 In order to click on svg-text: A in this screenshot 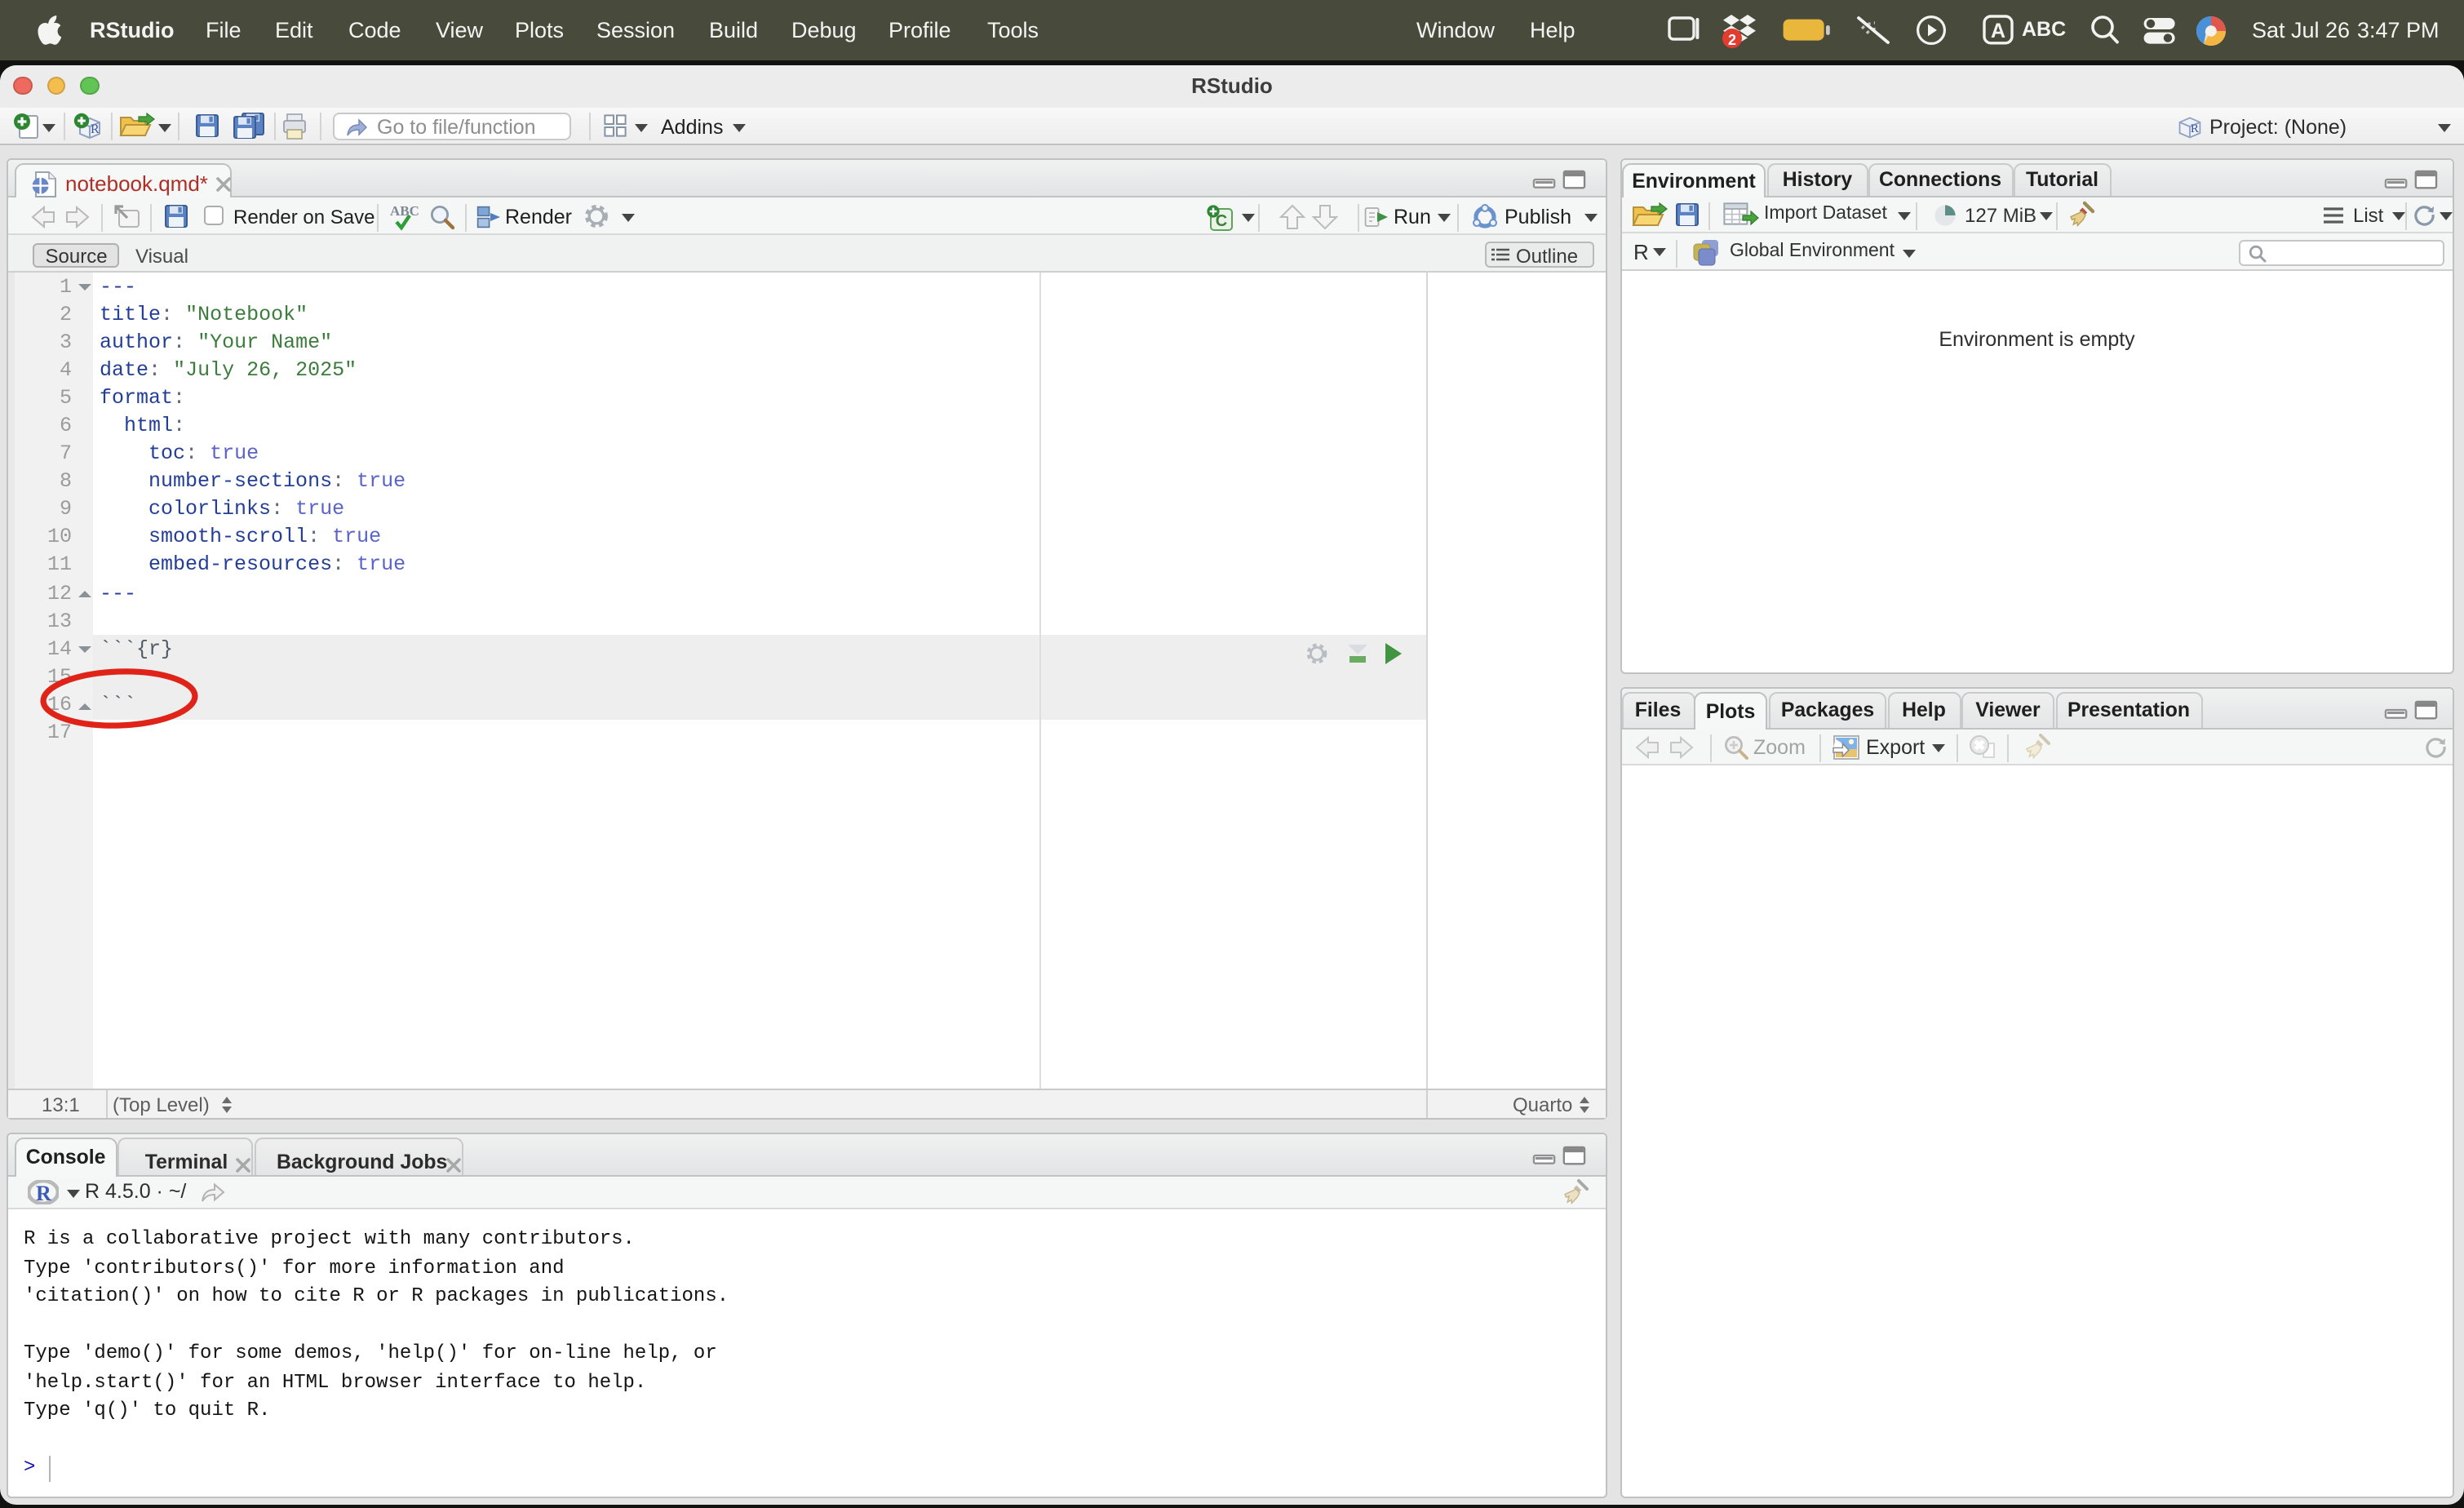, I will do `click(1998, 31)`.